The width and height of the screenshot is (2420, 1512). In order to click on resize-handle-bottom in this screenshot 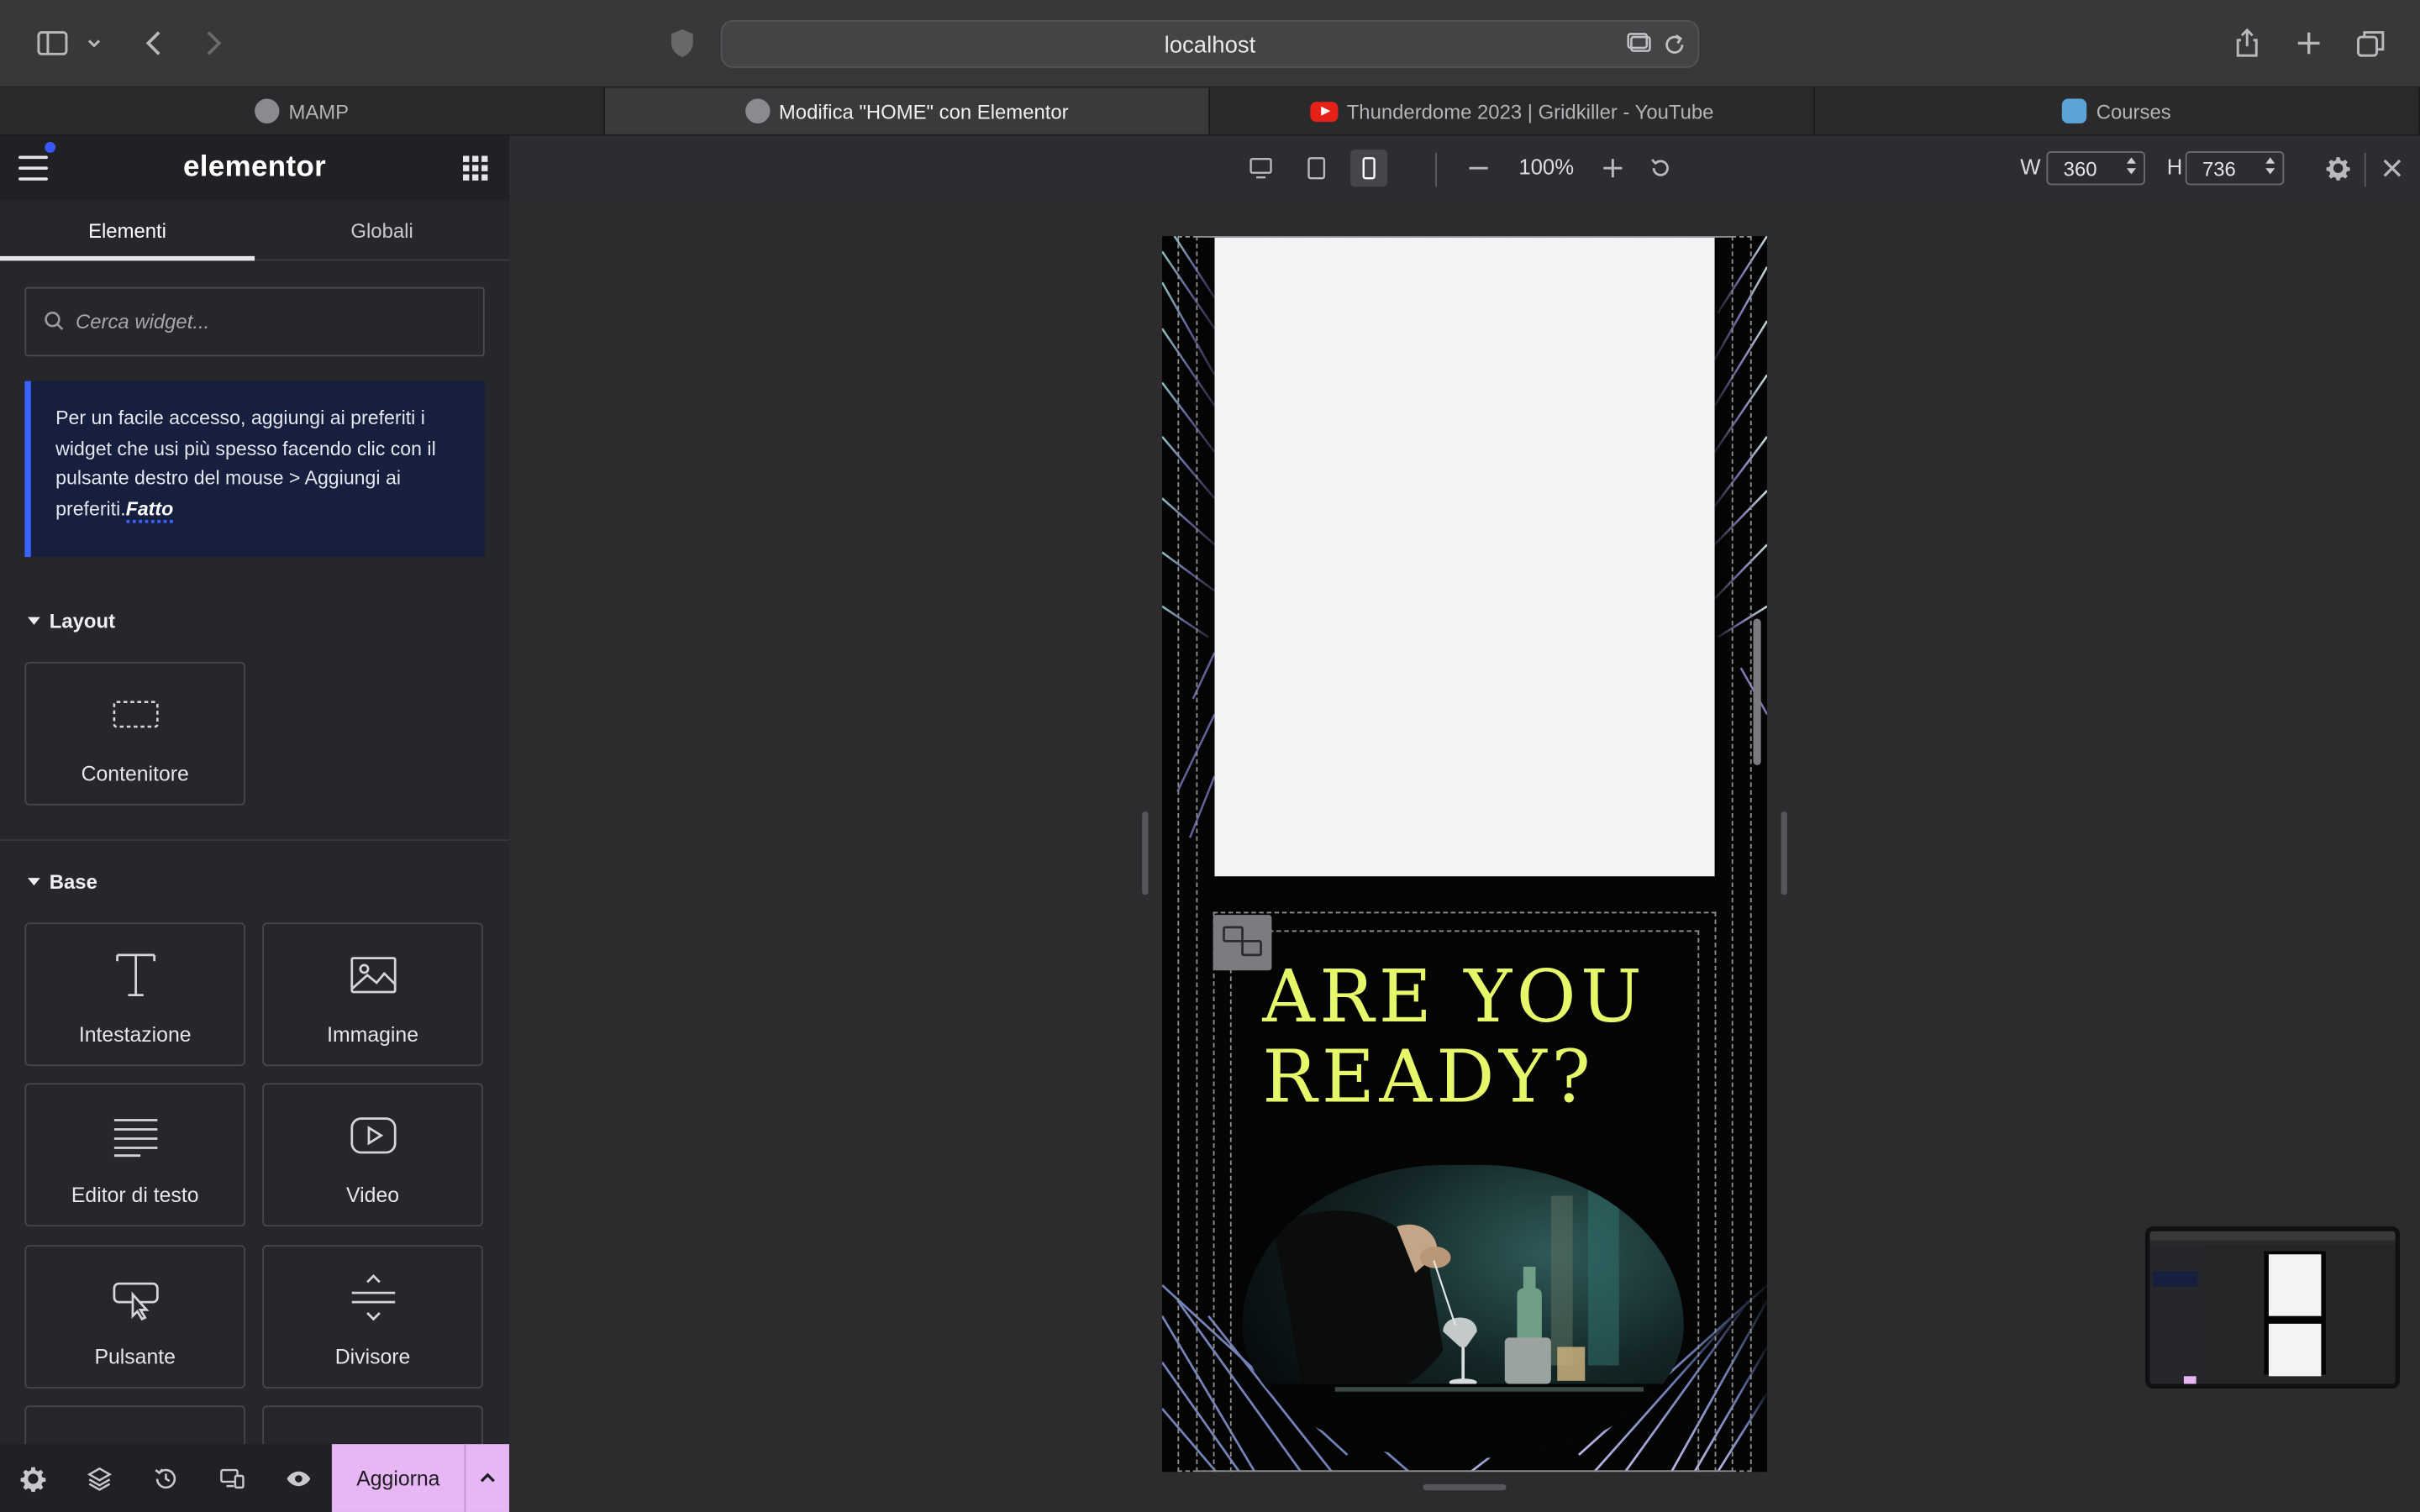, I will do `click(1465, 1487)`.